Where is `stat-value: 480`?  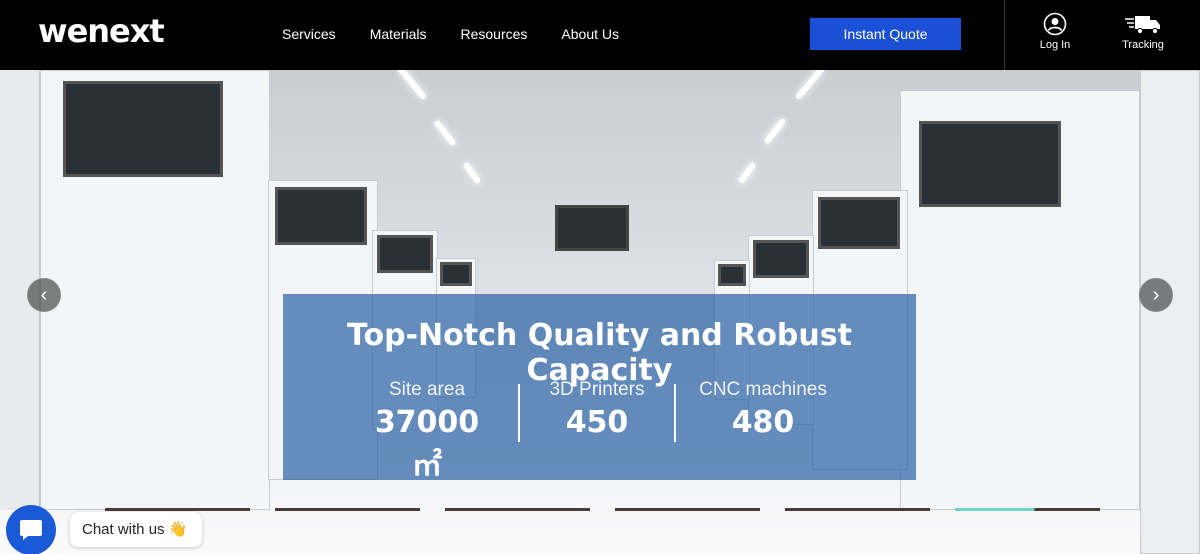
stat-value: 480 is located at coordinates (763, 422).